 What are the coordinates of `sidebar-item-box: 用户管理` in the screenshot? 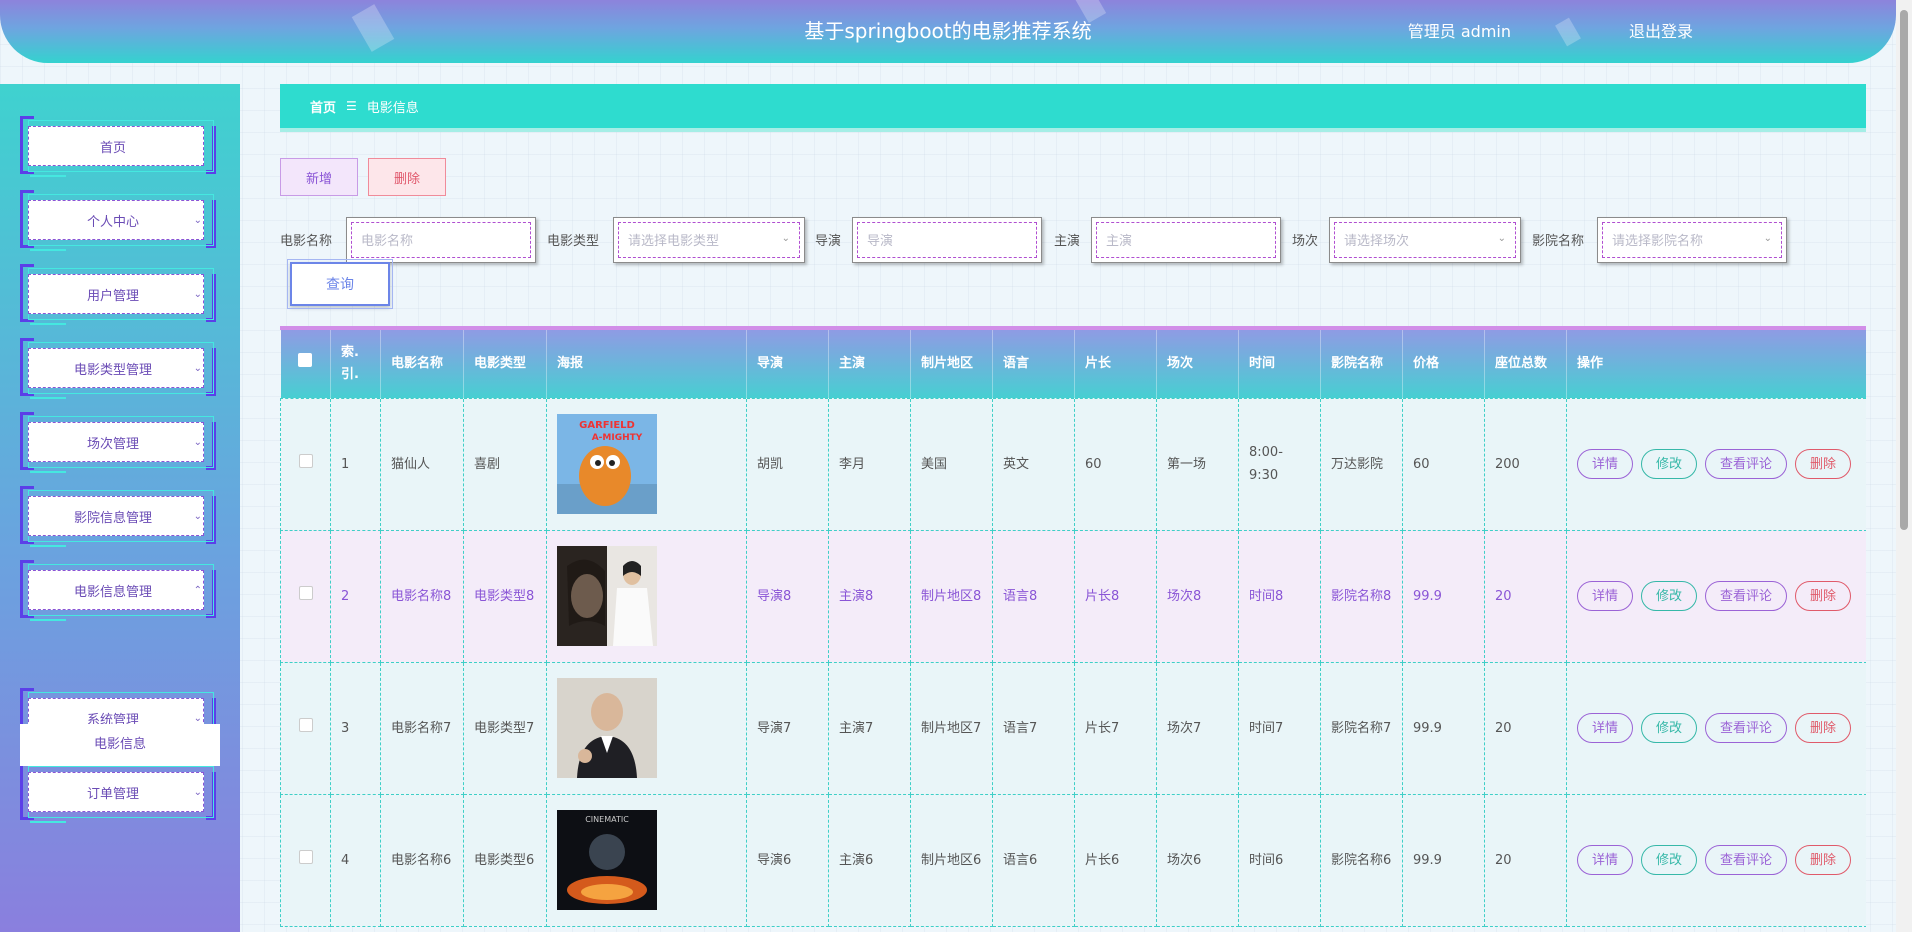 It's located at (116, 294).